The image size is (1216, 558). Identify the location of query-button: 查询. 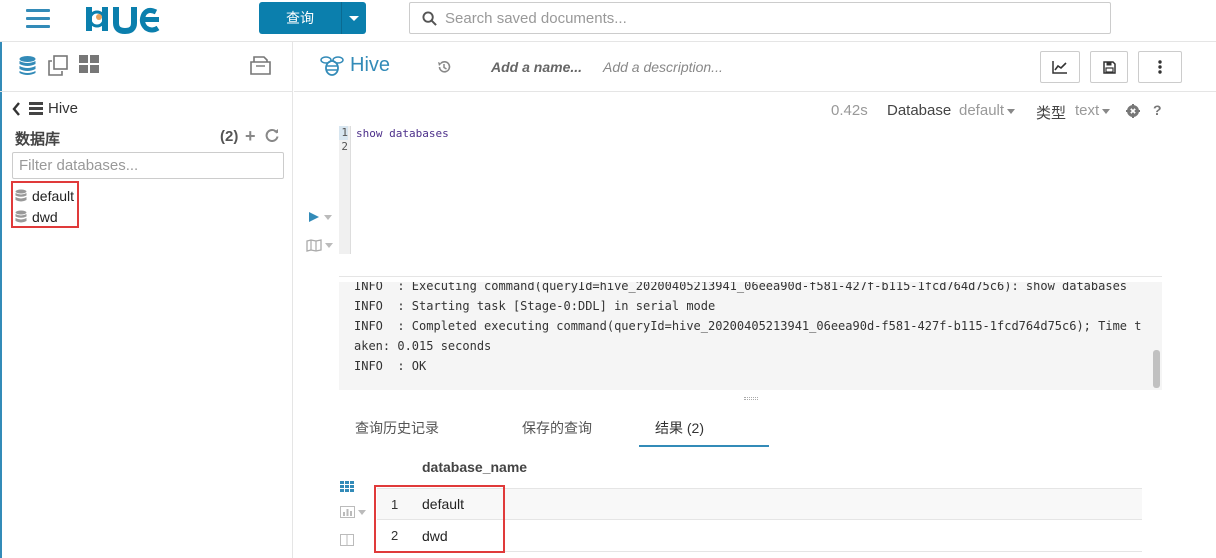
(312, 18).